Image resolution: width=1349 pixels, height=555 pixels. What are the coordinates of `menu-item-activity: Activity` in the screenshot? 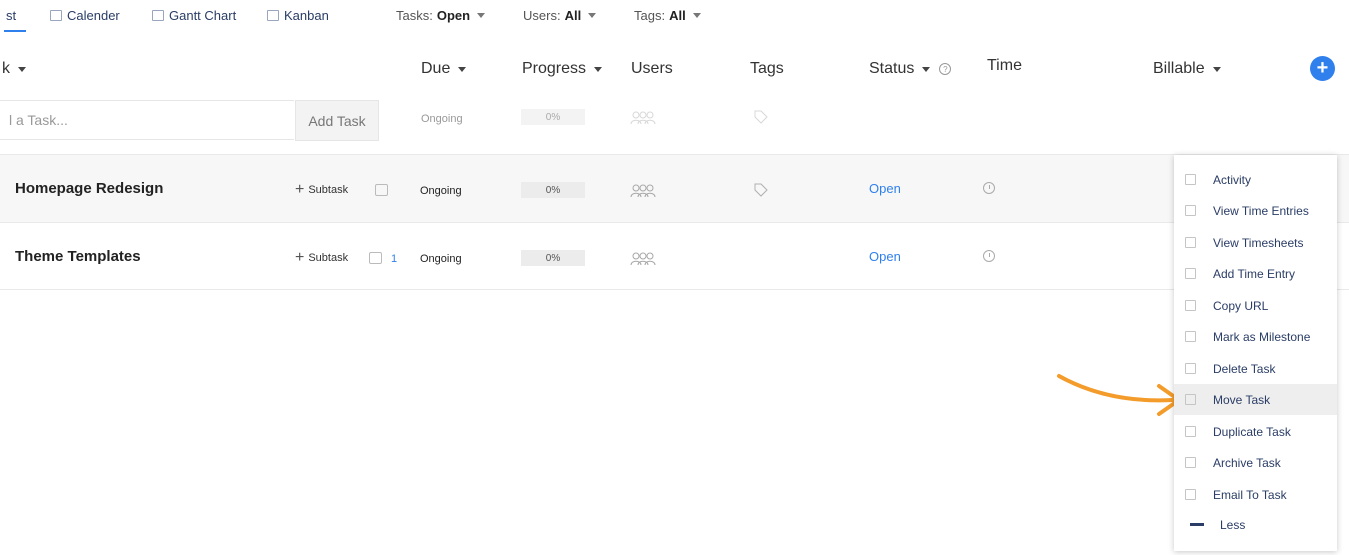 It's located at (1255, 179).